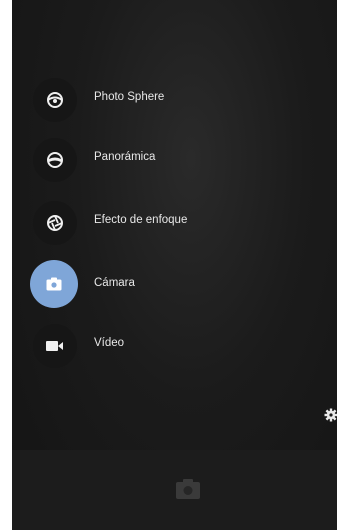 The height and width of the screenshot is (530, 337). Describe the element at coordinates (55, 223) in the screenshot. I see `lens-blur-icon` at that location.